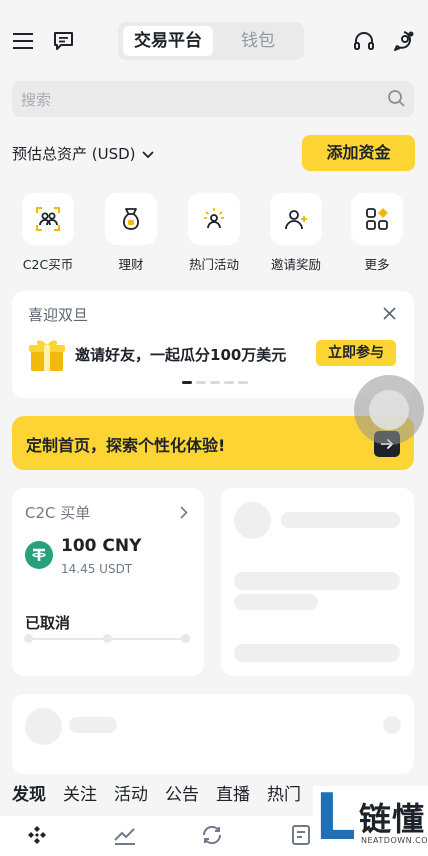 The width and height of the screenshot is (428, 856). What do you see at coordinates (23, 41) in the screenshot?
I see `menu-icon` at bounding box center [23, 41].